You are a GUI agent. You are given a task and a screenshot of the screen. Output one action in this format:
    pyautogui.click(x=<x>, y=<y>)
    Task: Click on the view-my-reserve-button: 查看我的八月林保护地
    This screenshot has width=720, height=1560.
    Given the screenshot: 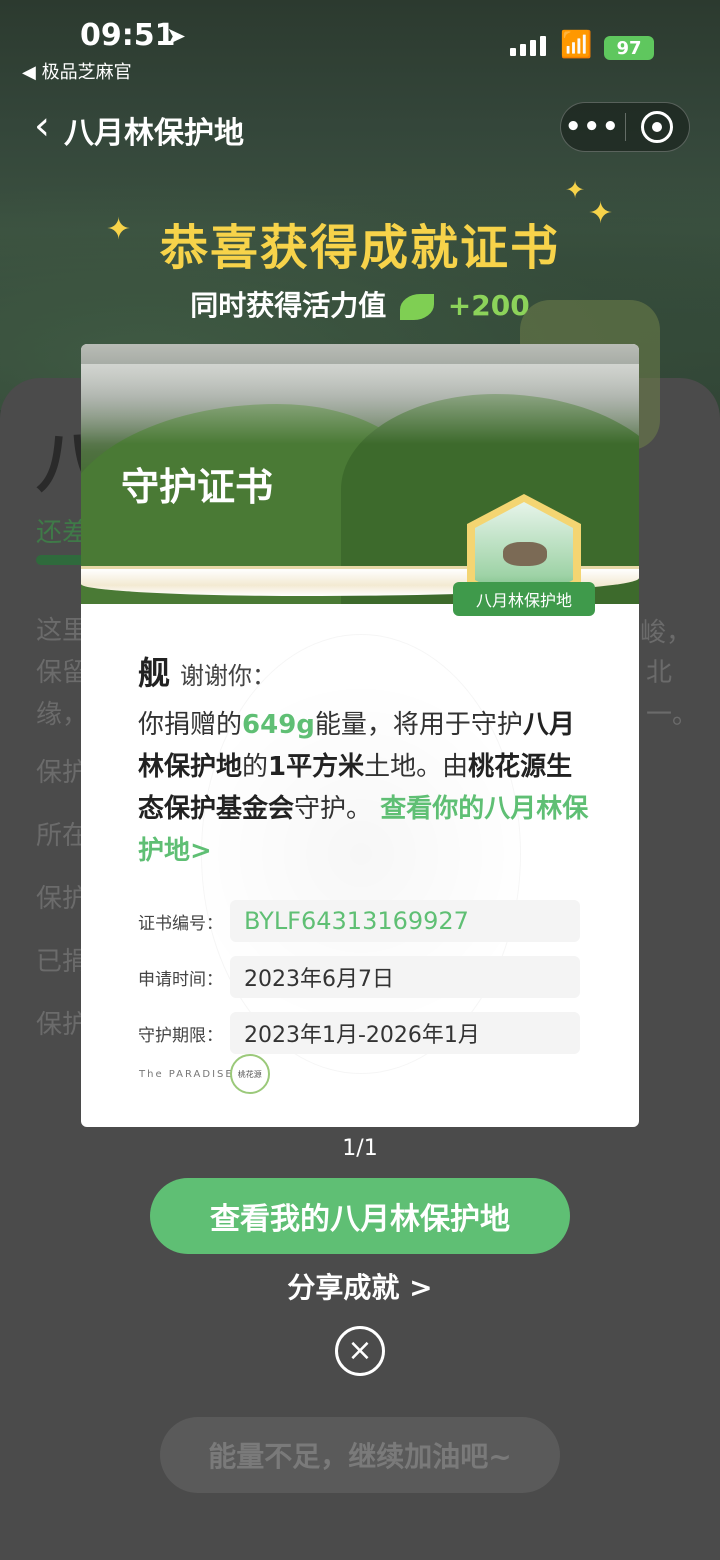 What is the action you would take?
    pyautogui.click(x=360, y=1216)
    